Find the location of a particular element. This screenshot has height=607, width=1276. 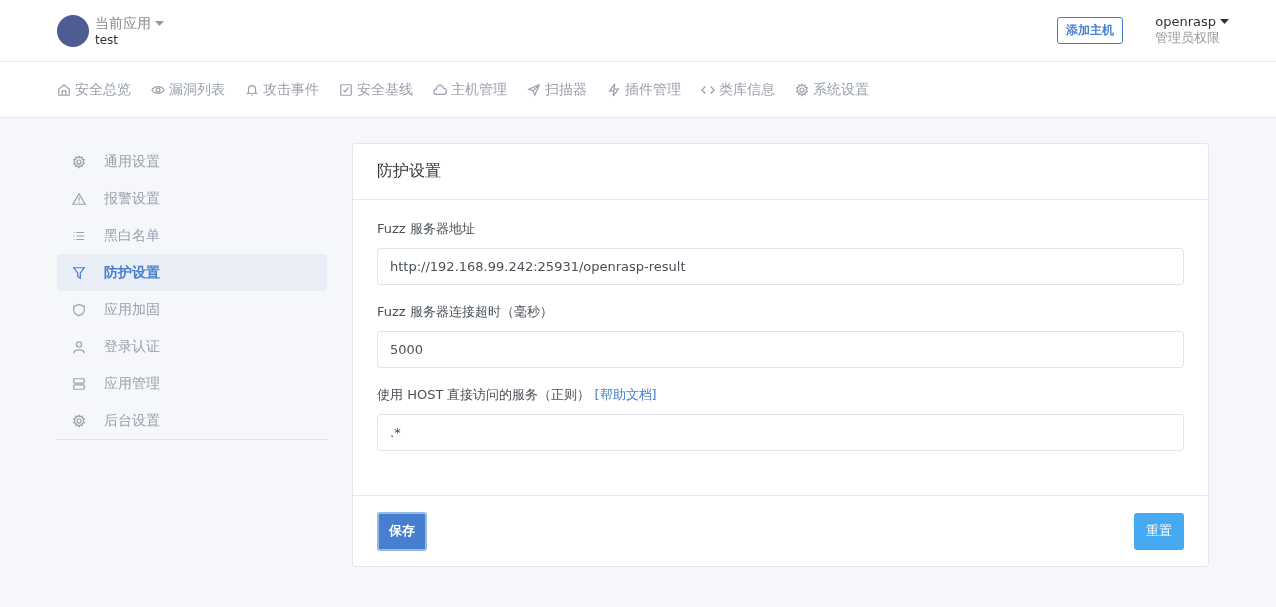

sidebar-item: 黑白名单 is located at coordinates (192, 235).